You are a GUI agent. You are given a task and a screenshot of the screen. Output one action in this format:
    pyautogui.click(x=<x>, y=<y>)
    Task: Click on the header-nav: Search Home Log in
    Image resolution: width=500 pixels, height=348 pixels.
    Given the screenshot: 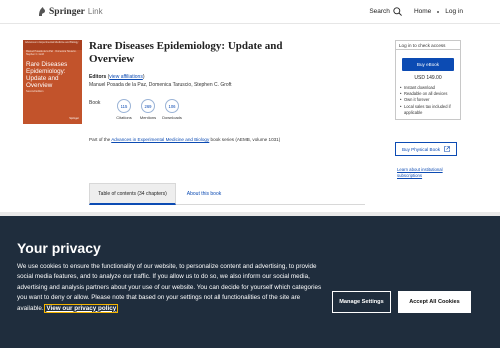 What is the action you would take?
    pyautogui.click(x=416, y=11)
    